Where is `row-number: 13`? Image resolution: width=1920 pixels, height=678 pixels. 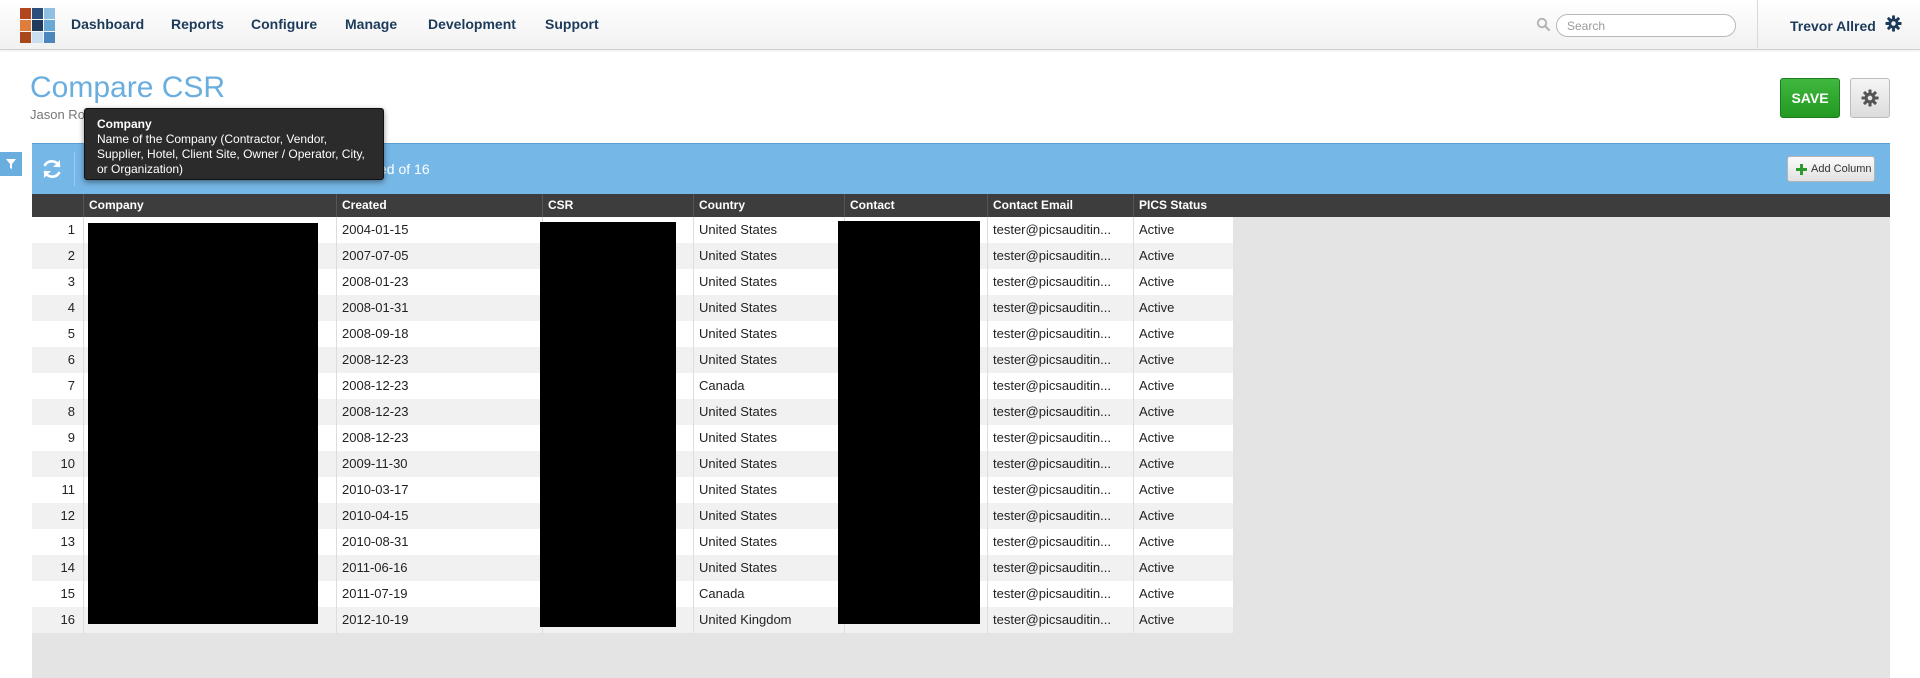
row-number: 13 is located at coordinates (67, 541).